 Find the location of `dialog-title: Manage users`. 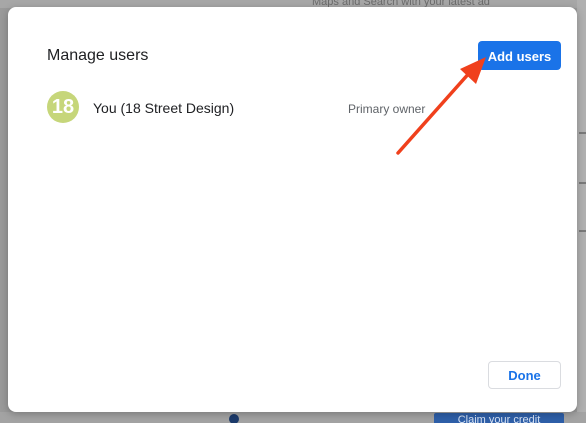

dialog-title: Manage users is located at coordinates (98, 55).